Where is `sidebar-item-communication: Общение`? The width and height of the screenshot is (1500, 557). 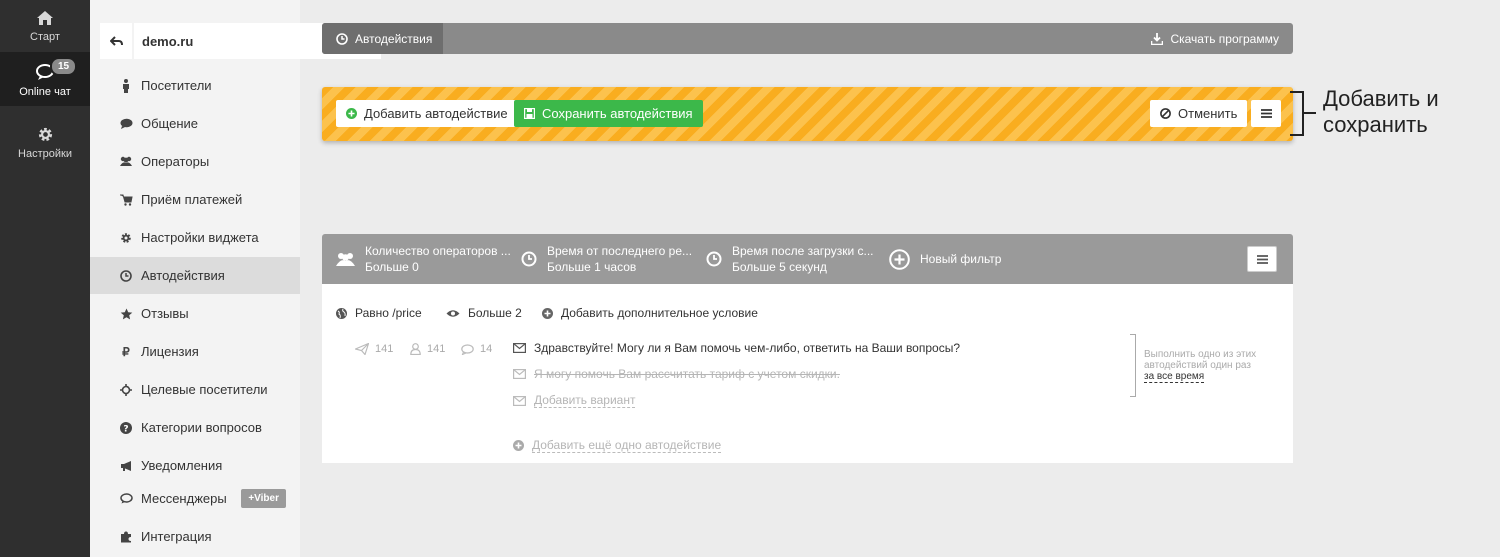 sidebar-item-communication: Общение is located at coordinates (195, 123).